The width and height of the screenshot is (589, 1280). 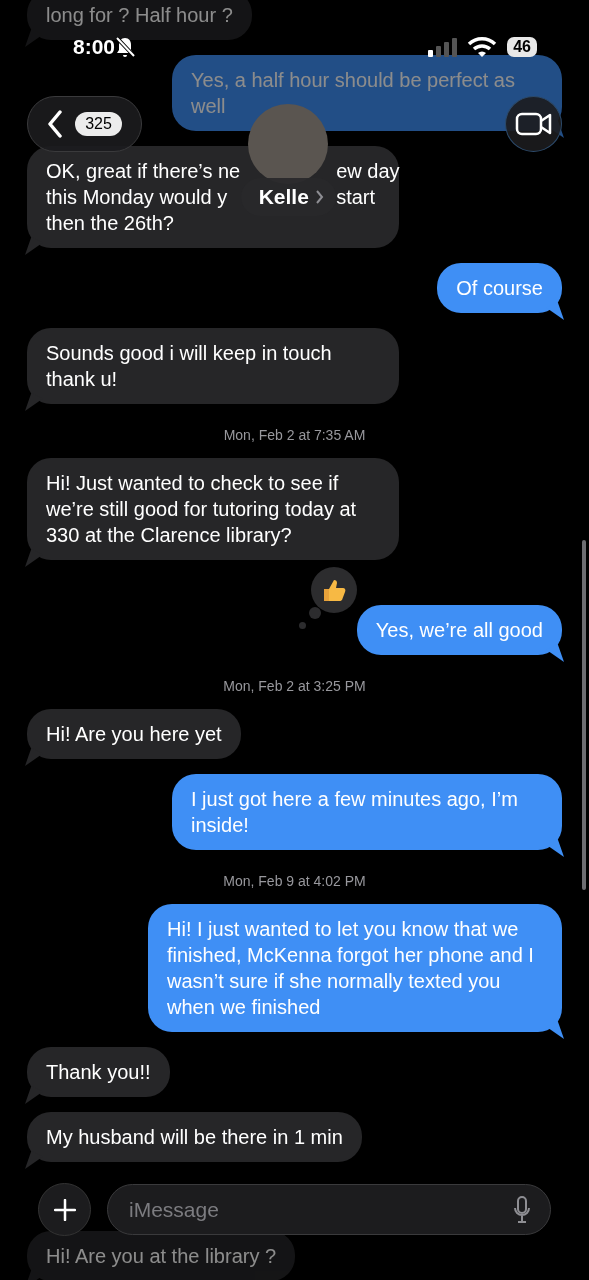 What do you see at coordinates (194, 1137) in the screenshot?
I see `message-text: My husband will be there in 1 min` at bounding box center [194, 1137].